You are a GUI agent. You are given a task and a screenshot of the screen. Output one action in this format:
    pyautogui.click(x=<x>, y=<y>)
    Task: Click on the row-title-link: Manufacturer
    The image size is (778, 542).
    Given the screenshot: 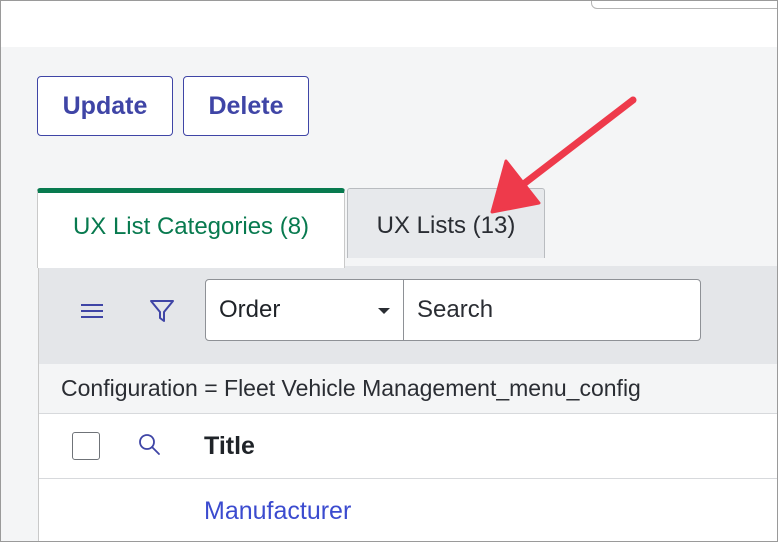 What is the action you would take?
    pyautogui.click(x=277, y=510)
    